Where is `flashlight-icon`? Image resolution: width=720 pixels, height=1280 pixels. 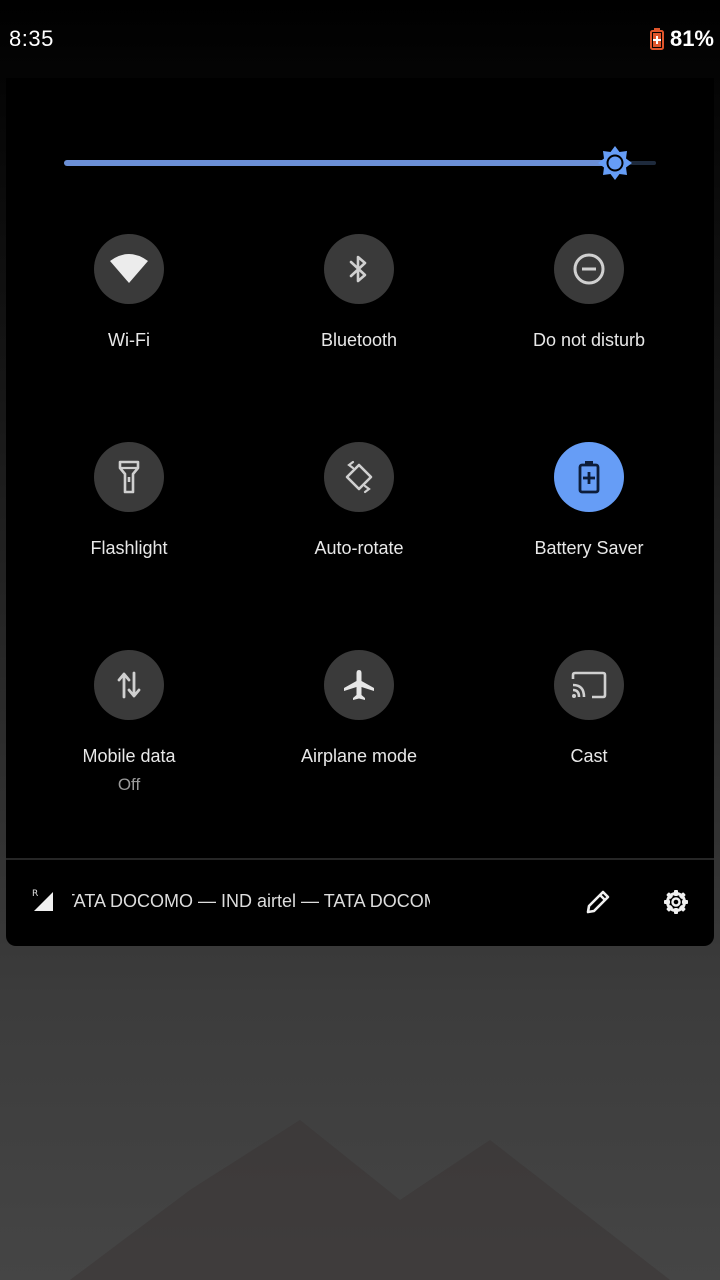
flashlight-icon is located at coordinates (129, 477).